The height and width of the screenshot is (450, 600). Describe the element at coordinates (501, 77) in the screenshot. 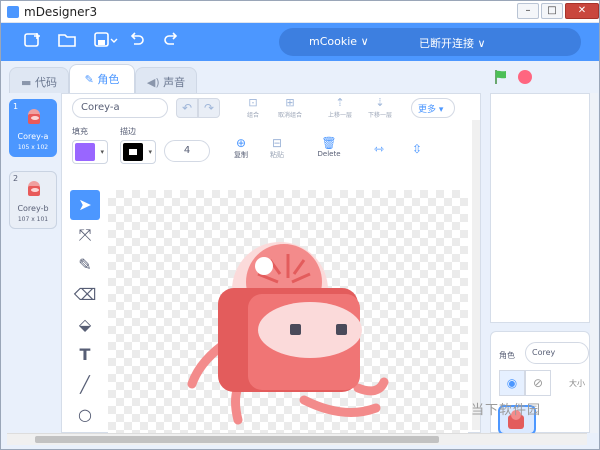

I see `green-flag-icon` at that location.